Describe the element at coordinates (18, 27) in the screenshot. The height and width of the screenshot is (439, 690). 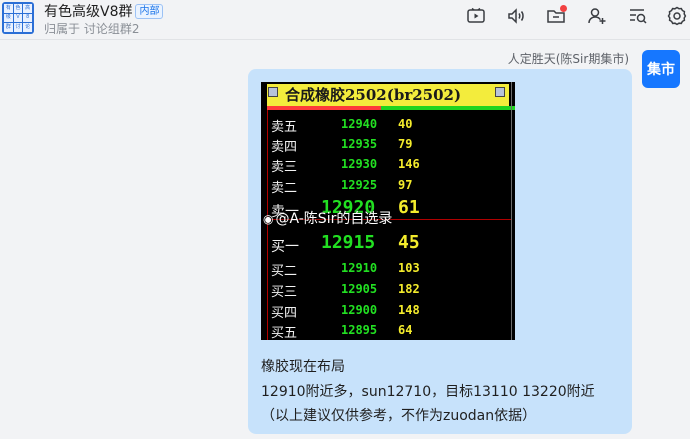
I see `group-avatar-char: 讨` at that location.